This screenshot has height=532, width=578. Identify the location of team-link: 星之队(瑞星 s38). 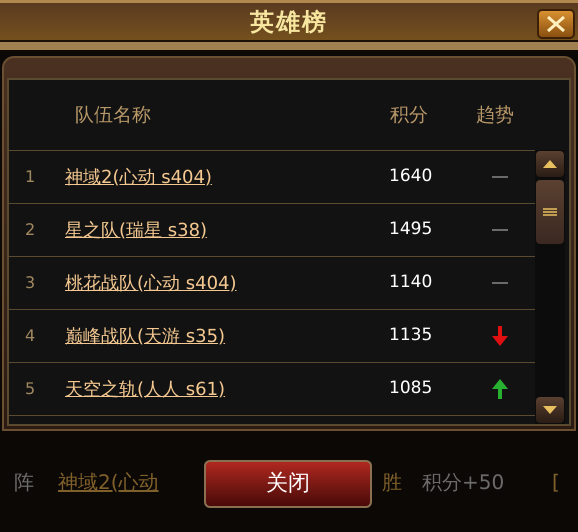
(227, 230).